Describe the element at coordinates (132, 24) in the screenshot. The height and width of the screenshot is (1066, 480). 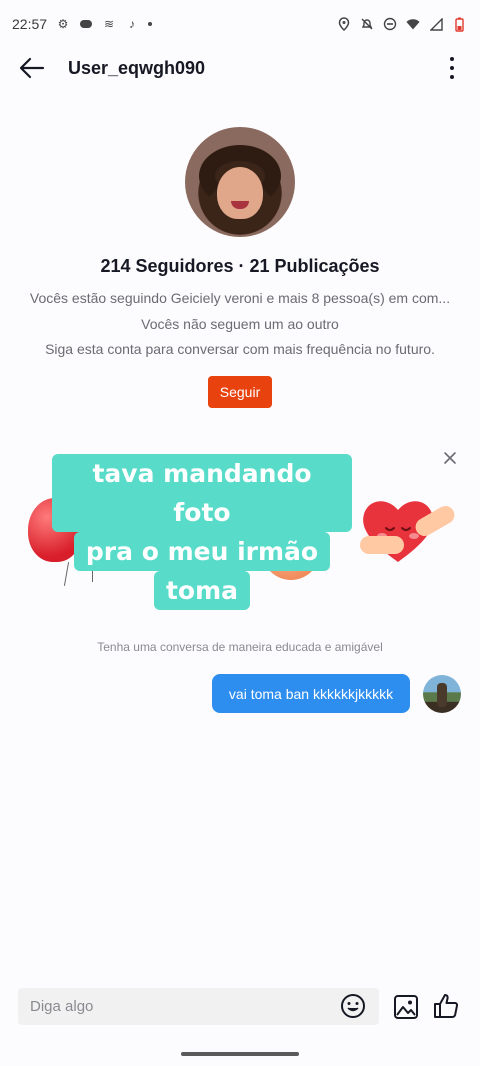
I see `tiktok-icon: ♪` at that location.